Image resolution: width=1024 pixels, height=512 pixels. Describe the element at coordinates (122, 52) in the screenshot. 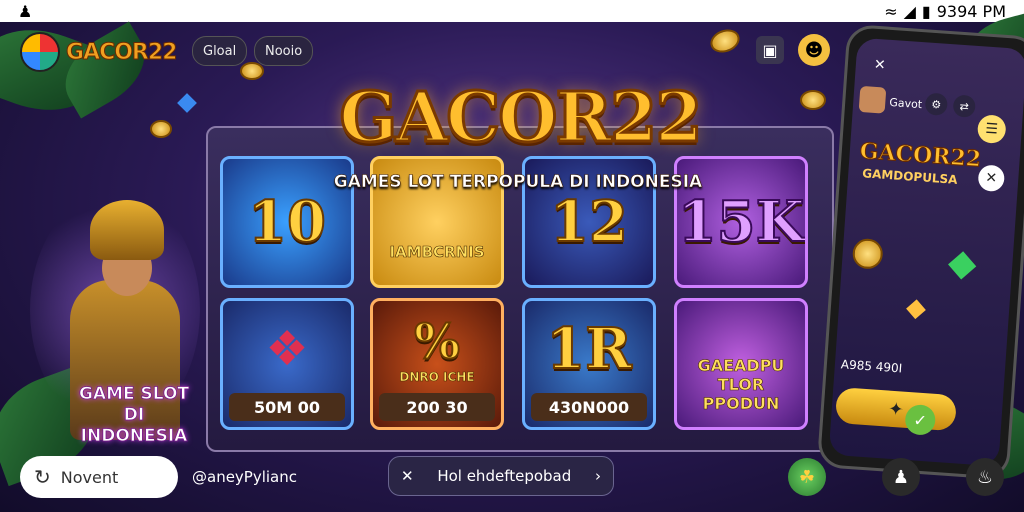

I see `brand-name: GACOR22` at that location.